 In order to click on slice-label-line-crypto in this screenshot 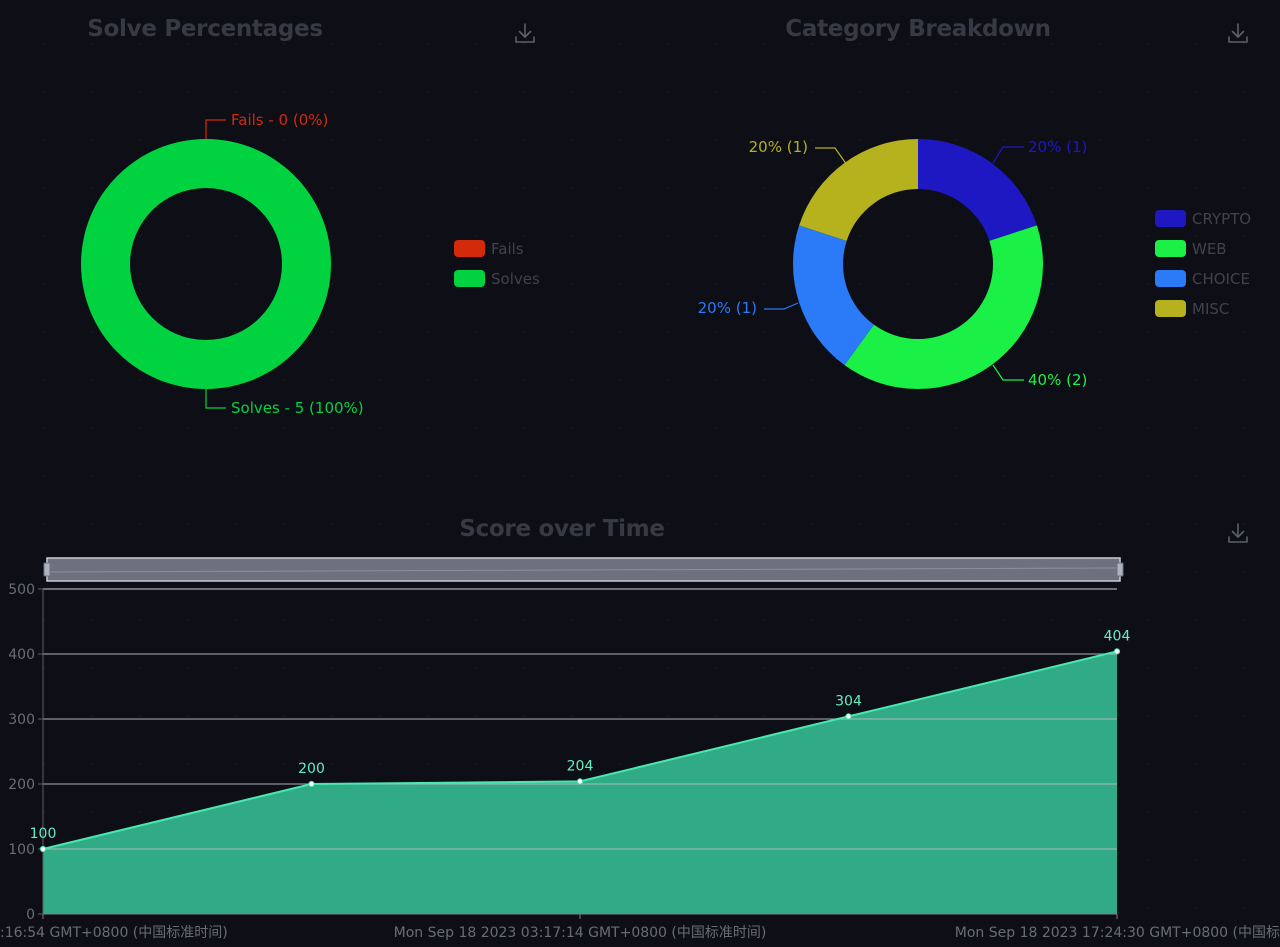, I will do `click(1008, 155)`.